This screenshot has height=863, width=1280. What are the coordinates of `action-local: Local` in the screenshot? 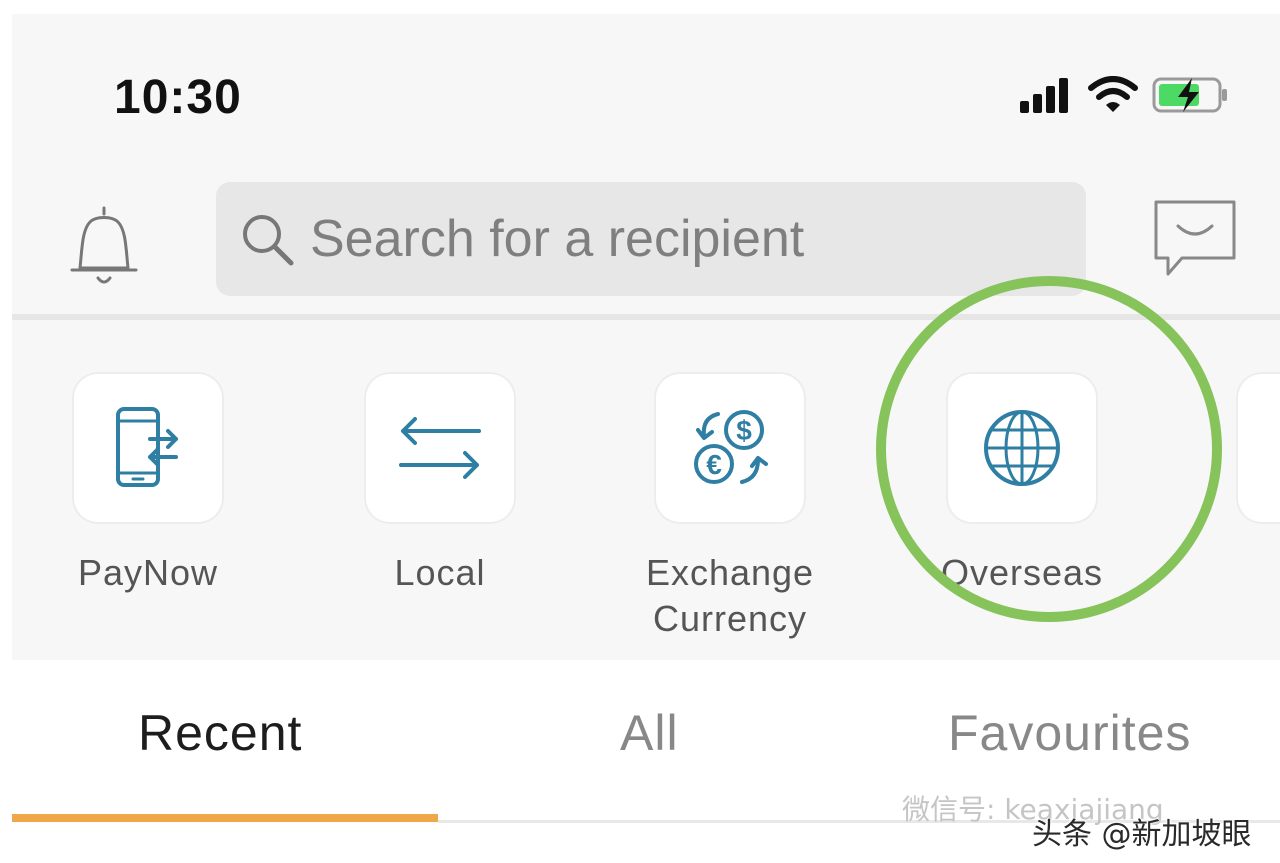 It's located at (440, 485).